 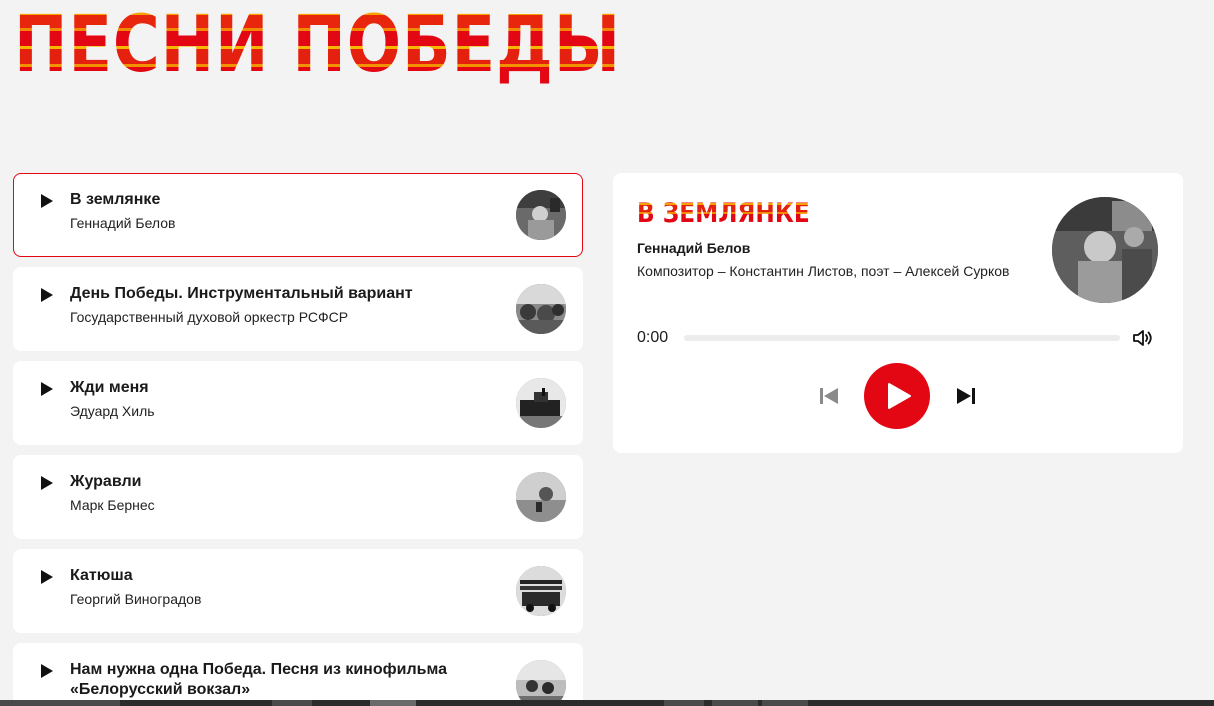 What do you see at coordinates (607, 703) in the screenshot?
I see `taskbar` at bounding box center [607, 703].